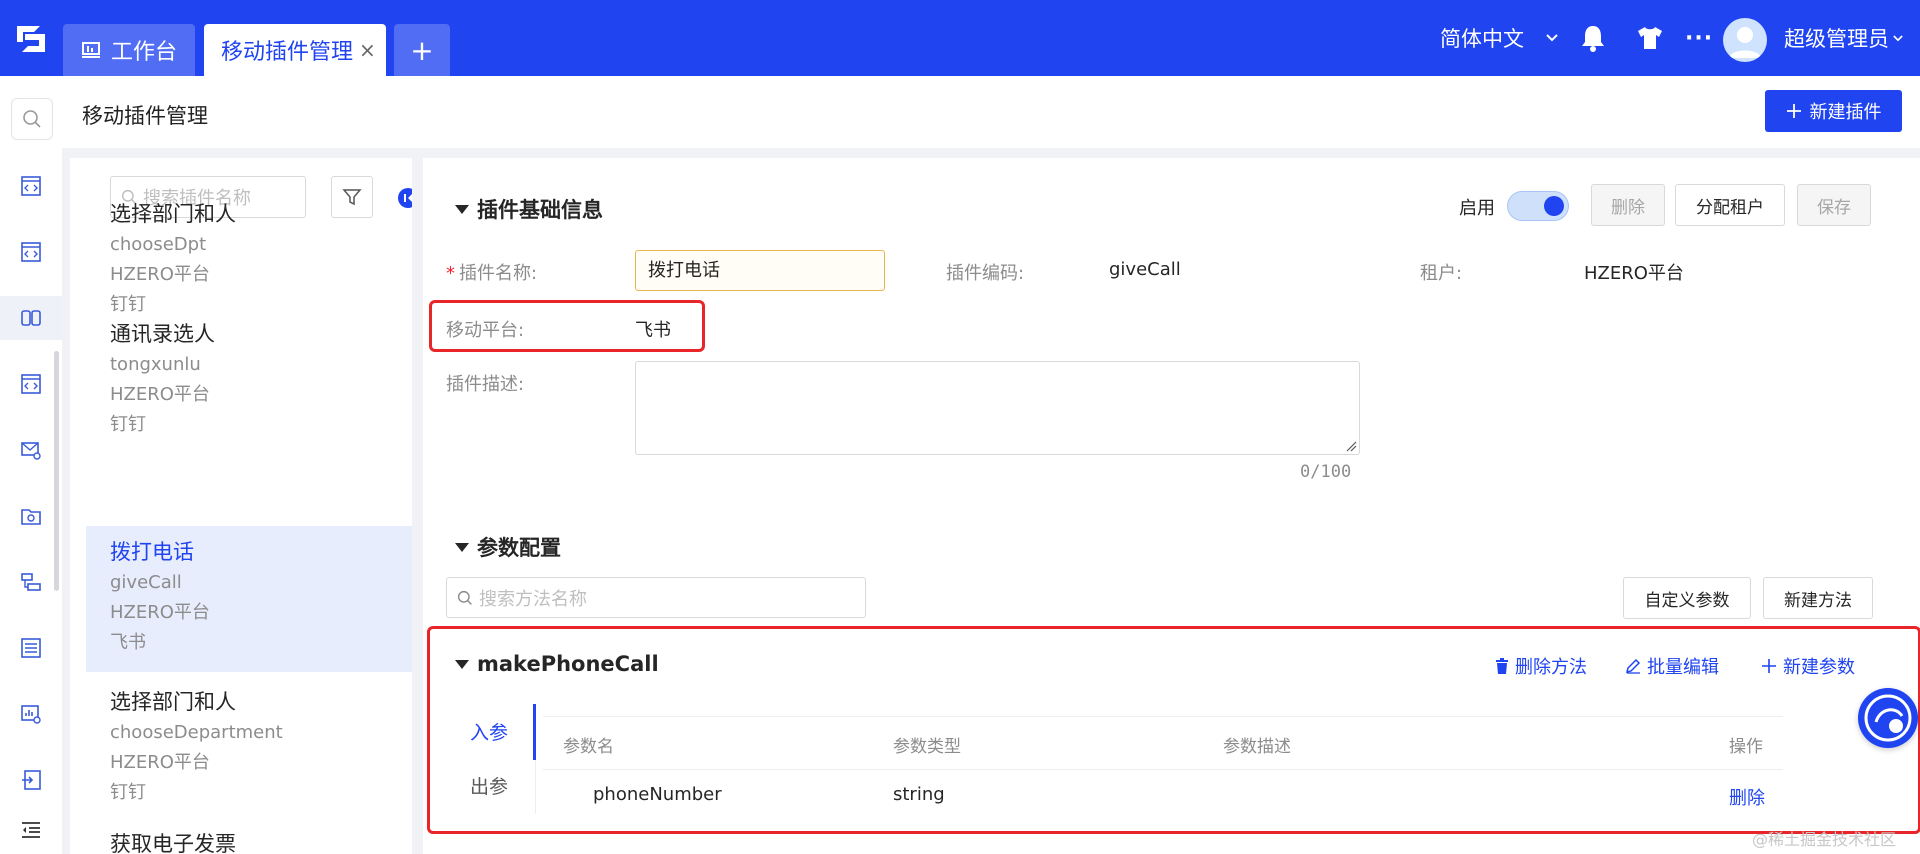  I want to click on mail-gear-icon, so click(31, 451).